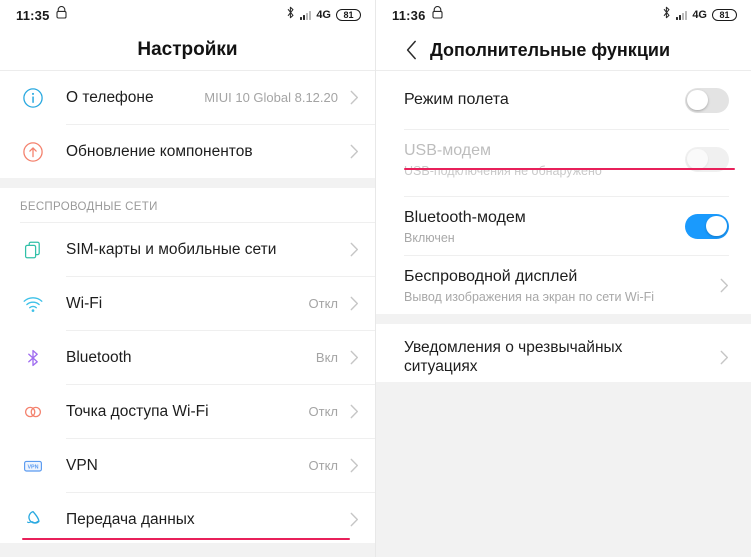  I want to click on setting-row-emergency-alerts: Уведомления о чрезвычайных ситуациях, so click(563, 357).